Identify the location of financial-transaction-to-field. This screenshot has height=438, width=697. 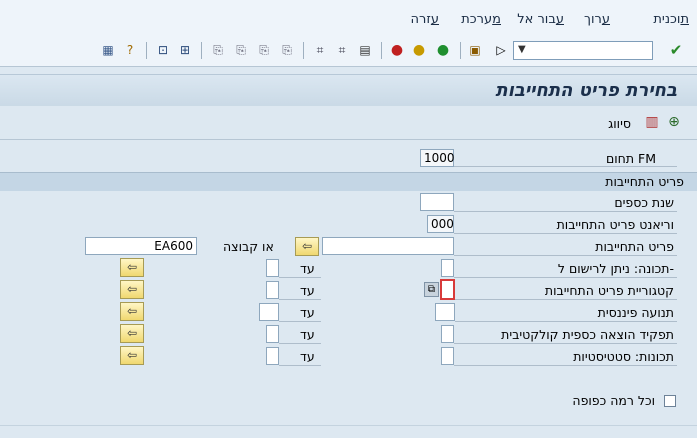
(269, 312).